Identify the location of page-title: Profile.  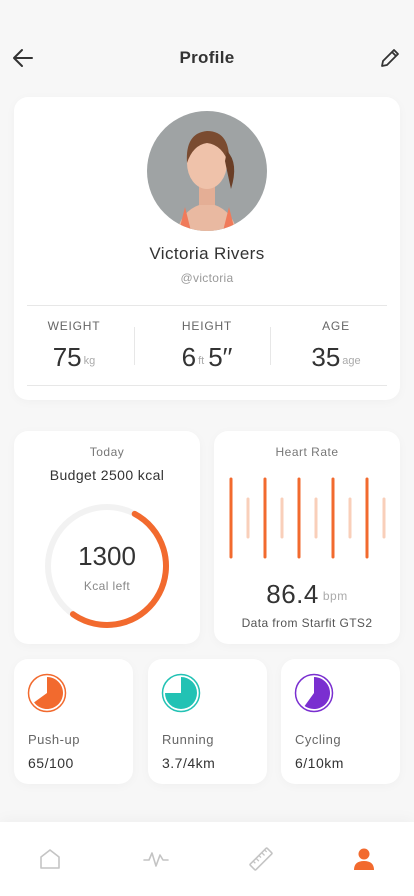
(207, 57).